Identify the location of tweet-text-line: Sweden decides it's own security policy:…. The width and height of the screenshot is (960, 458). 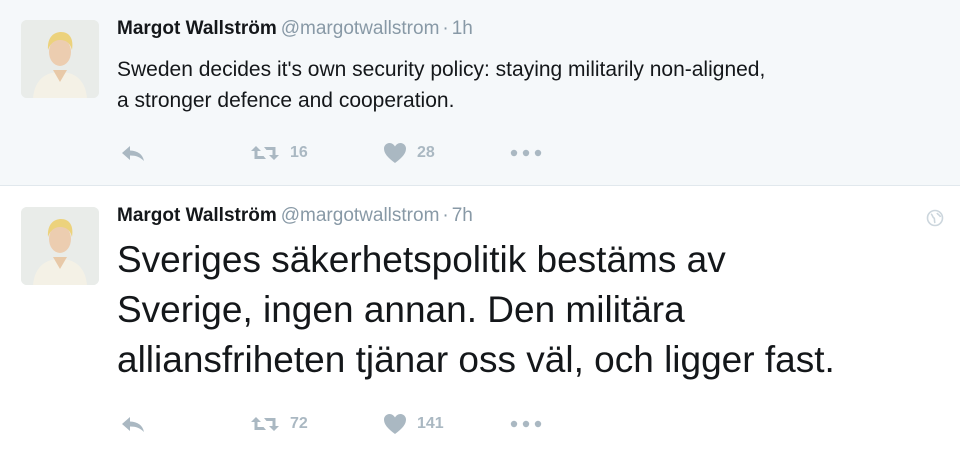
(441, 69).